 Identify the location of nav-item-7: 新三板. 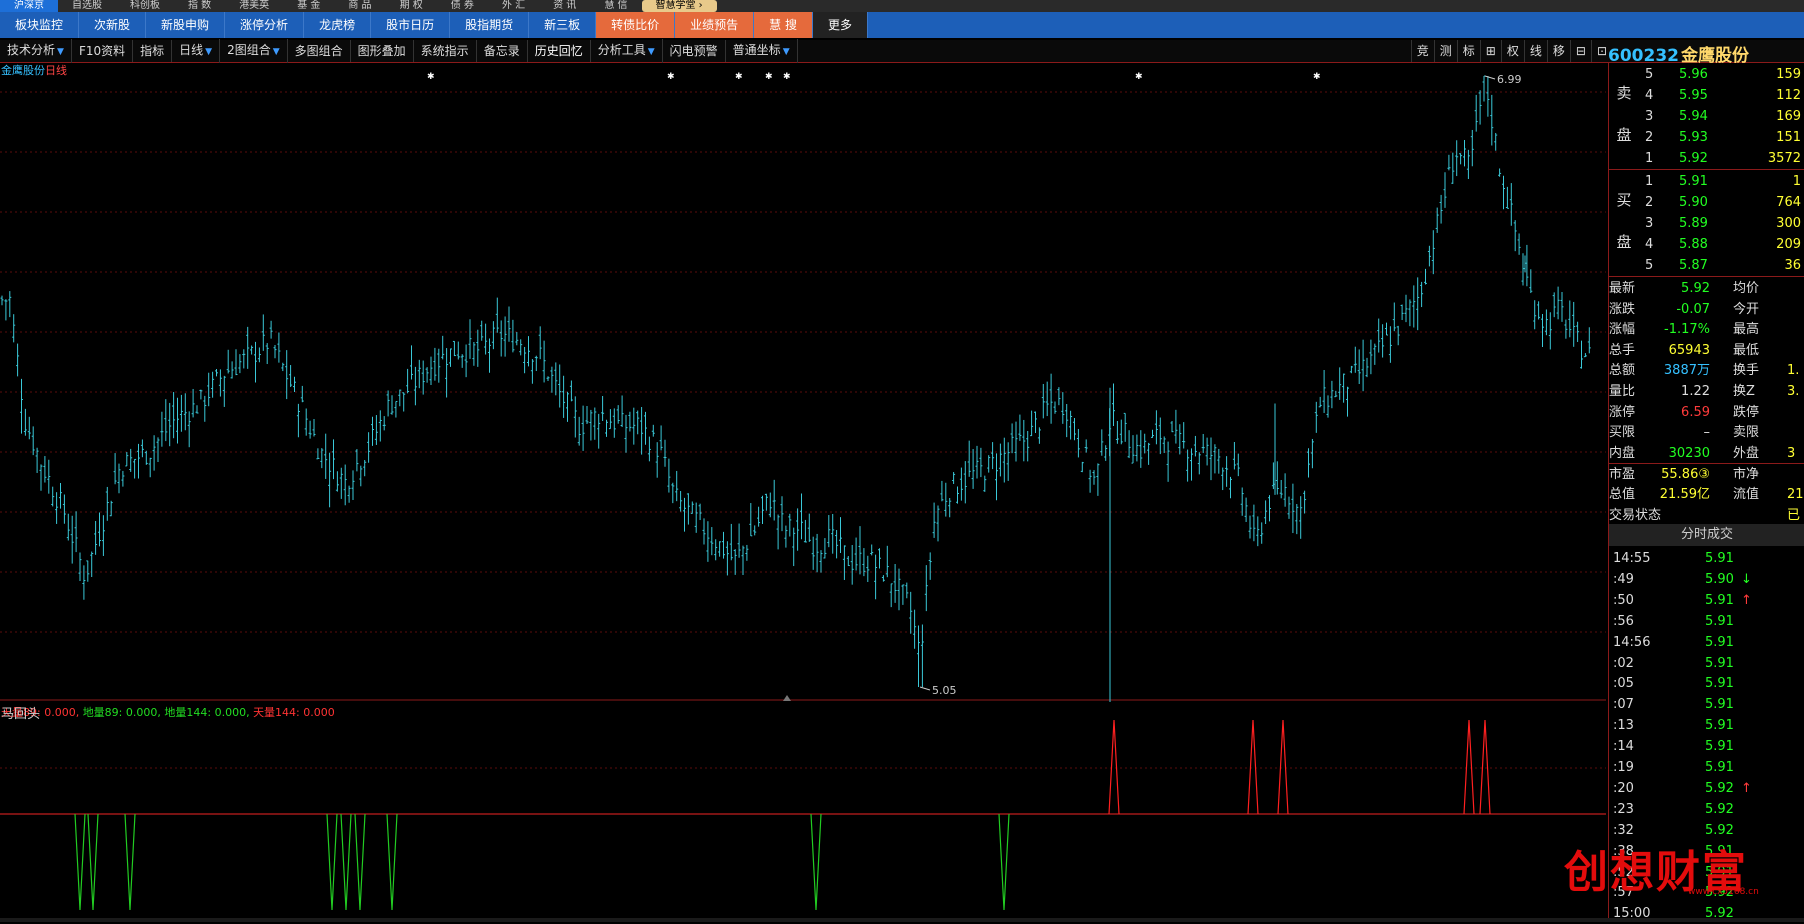
(563, 25).